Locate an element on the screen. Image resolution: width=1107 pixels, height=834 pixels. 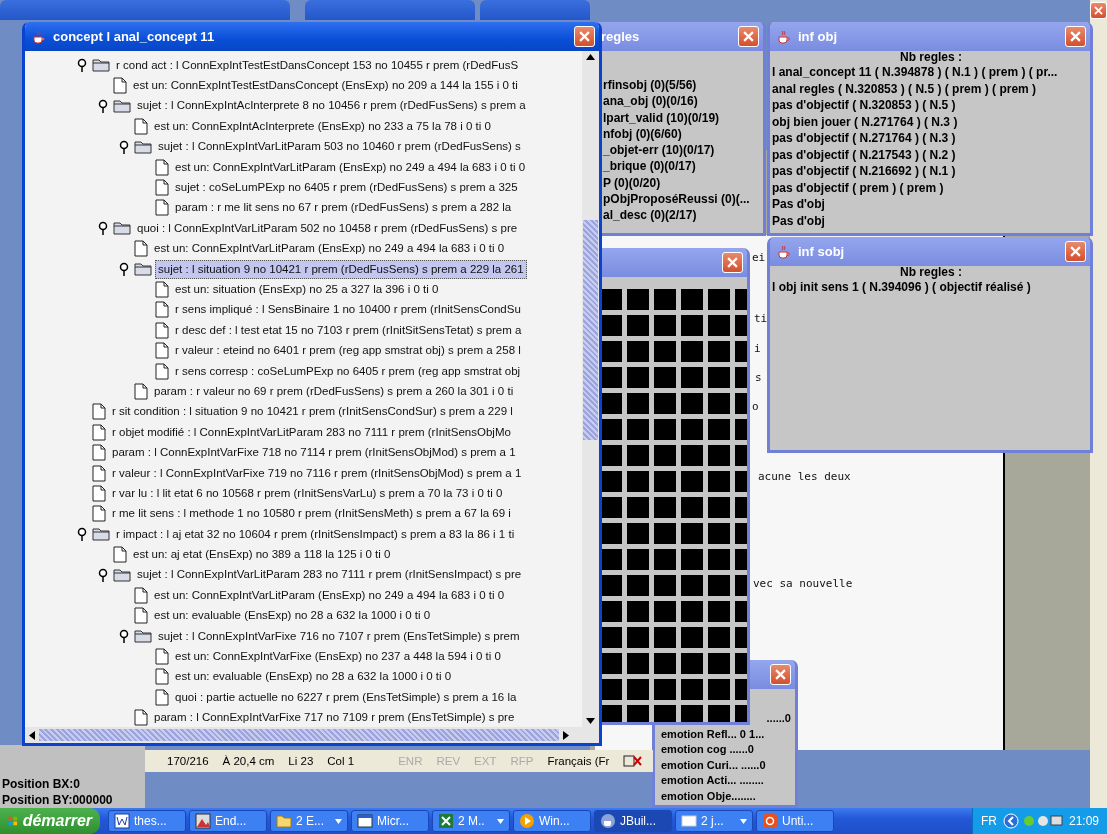
right-arrow-icon is located at coordinates (566, 735).